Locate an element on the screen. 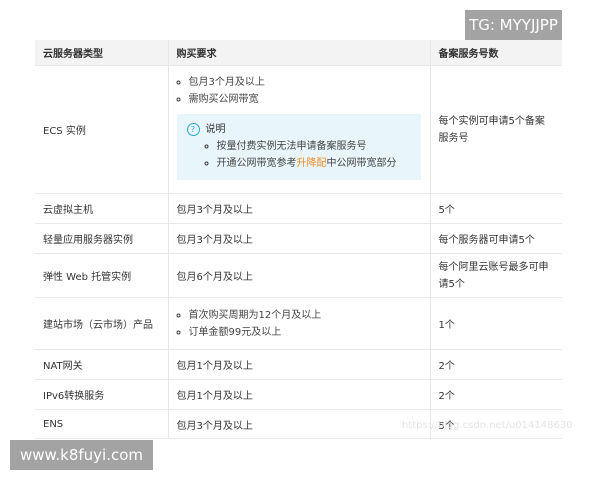 Image resolution: width=600 pixels, height=480 pixels. help-icon: ? is located at coordinates (193, 129).